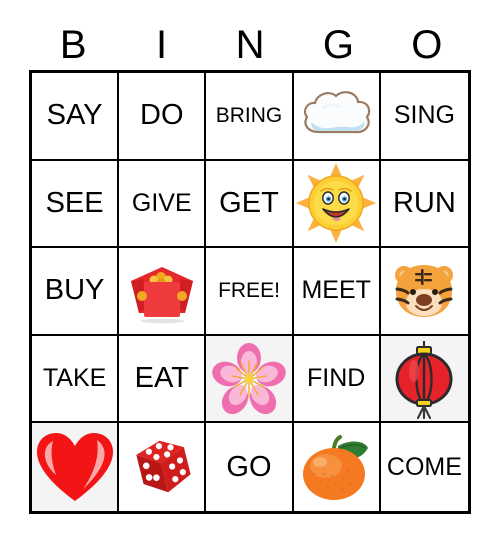 The width and height of the screenshot is (501, 544). I want to click on bingo-cell-label: MEET, so click(336, 290).